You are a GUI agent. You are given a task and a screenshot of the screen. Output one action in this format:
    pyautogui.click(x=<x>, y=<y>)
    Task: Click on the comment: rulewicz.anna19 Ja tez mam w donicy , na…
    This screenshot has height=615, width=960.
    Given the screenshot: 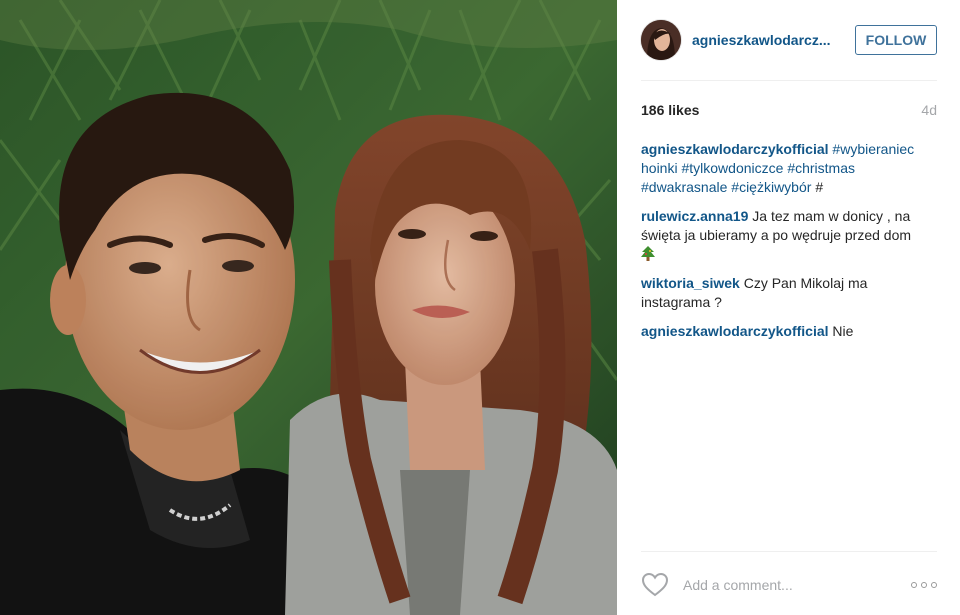 What is the action you would take?
    pyautogui.click(x=789, y=235)
    